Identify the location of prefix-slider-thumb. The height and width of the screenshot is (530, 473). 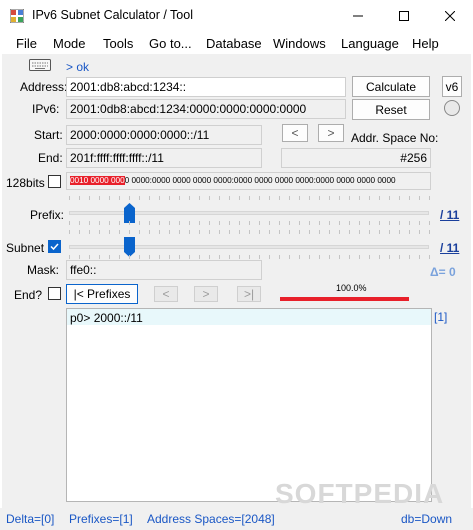
(129, 213).